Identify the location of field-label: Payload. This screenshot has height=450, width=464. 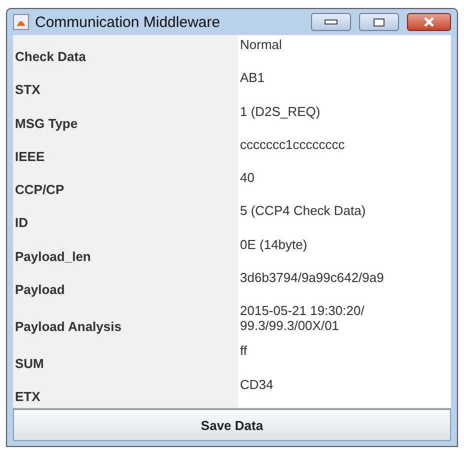
(40, 290).